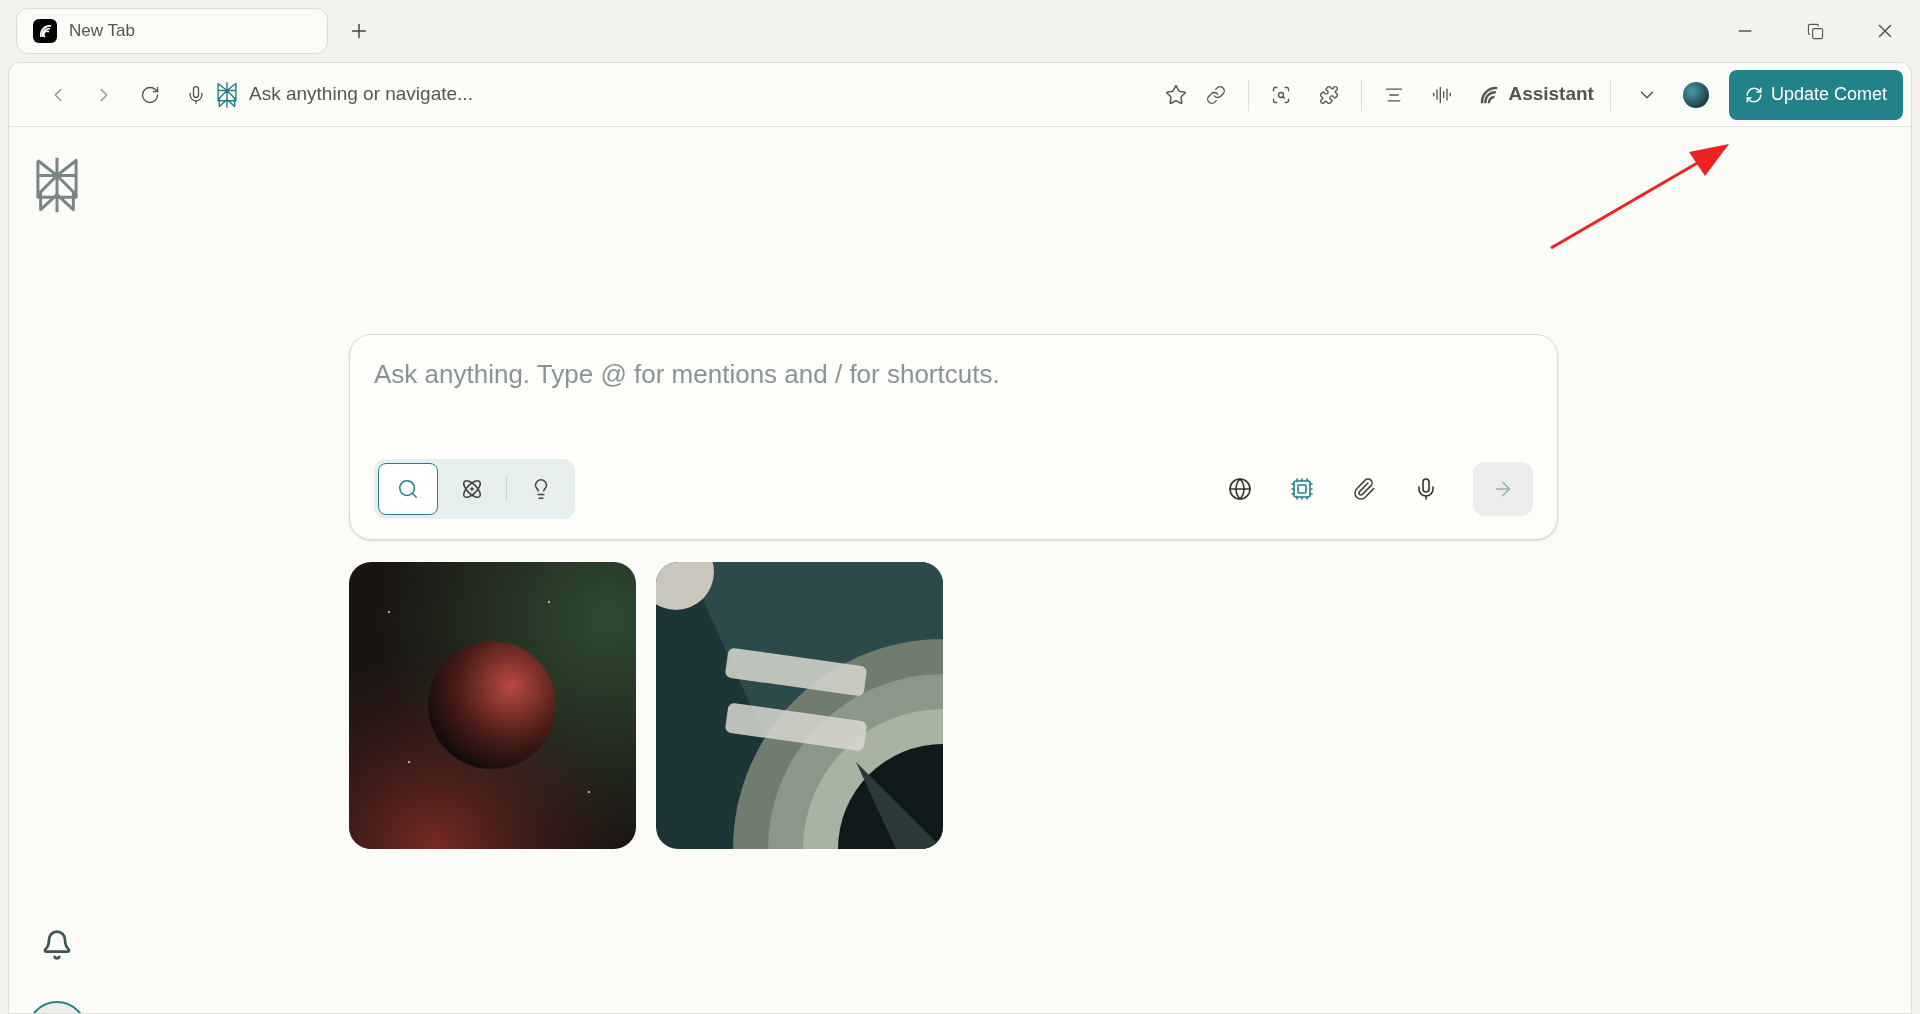  What do you see at coordinates (953, 437) in the screenshot?
I see `search-box: Ask anything. Type @ for mentions and / for shortcuts.` at bounding box center [953, 437].